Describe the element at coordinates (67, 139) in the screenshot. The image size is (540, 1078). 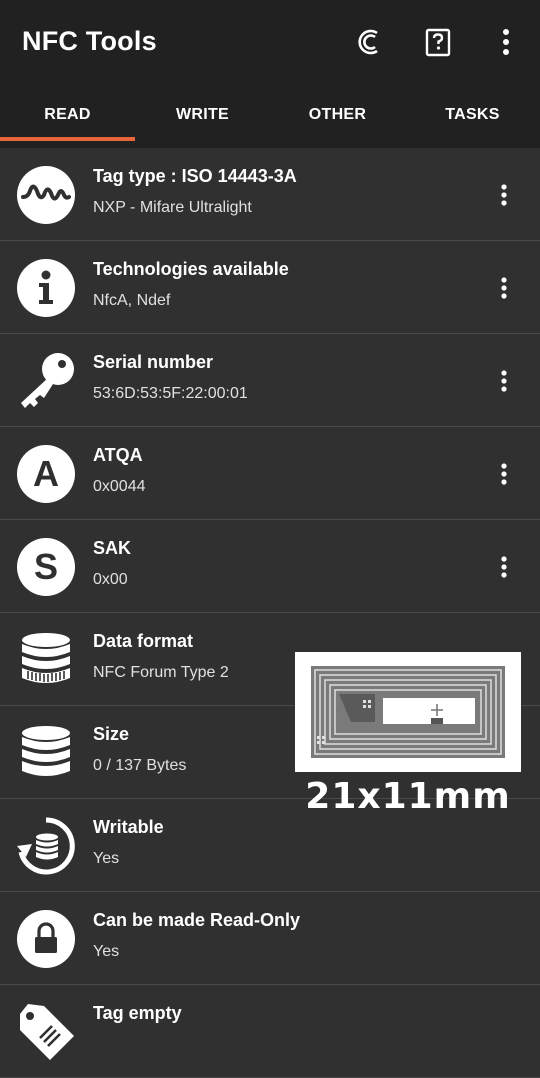
I see `tab-indicator` at that location.